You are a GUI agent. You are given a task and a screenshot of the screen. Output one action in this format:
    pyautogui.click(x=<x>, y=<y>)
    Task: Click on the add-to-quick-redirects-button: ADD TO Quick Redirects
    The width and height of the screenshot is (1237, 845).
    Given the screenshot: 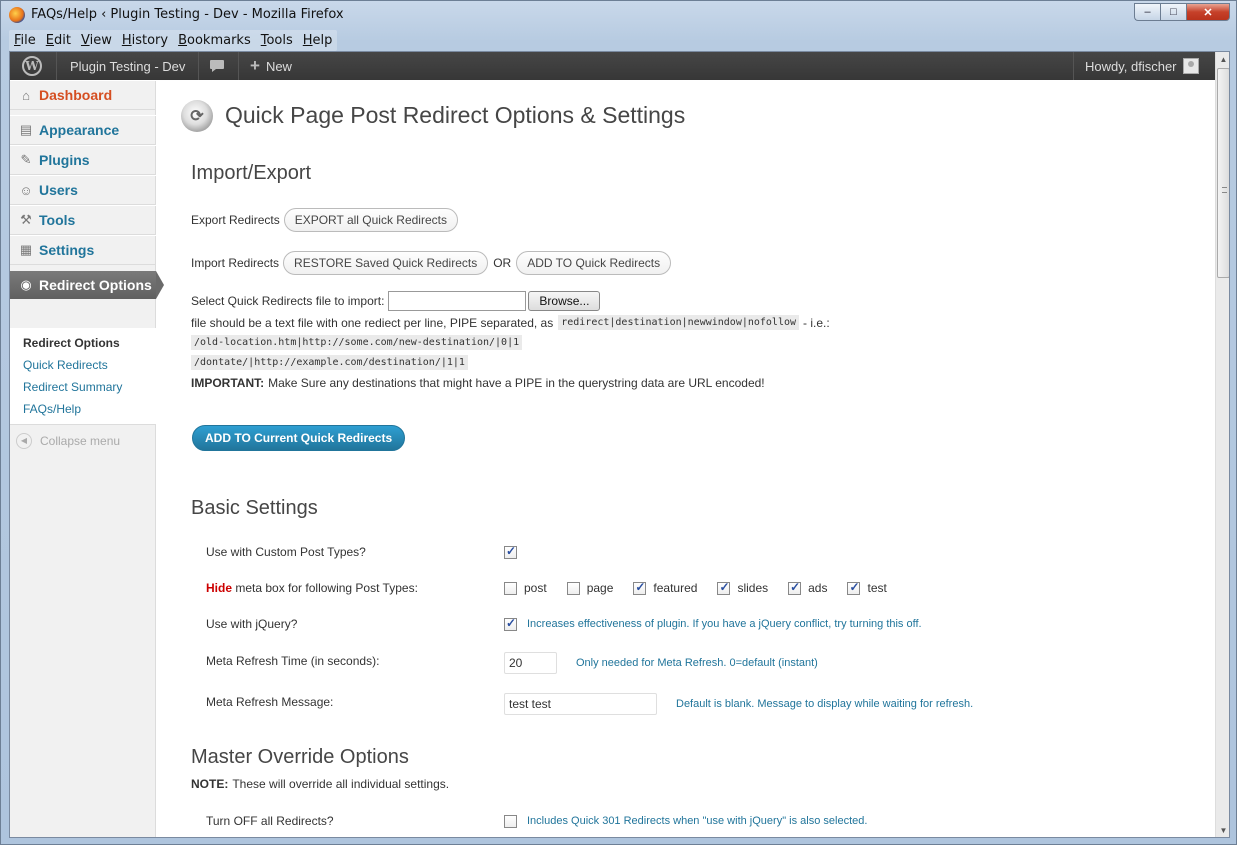 What is the action you would take?
    pyautogui.click(x=594, y=263)
    